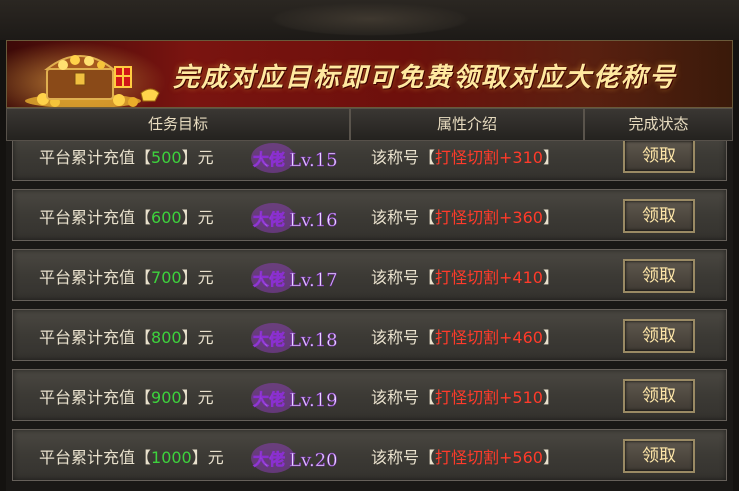 This screenshot has width=739, height=491. I want to click on reward-row: 平台累计充值【500】元 大佬 Lv.15 该称号【打怪切割+310】 领取, so click(369, 161).